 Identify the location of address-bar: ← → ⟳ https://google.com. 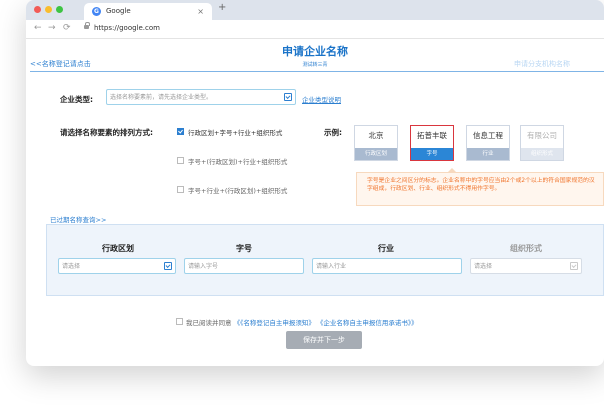
(315, 29).